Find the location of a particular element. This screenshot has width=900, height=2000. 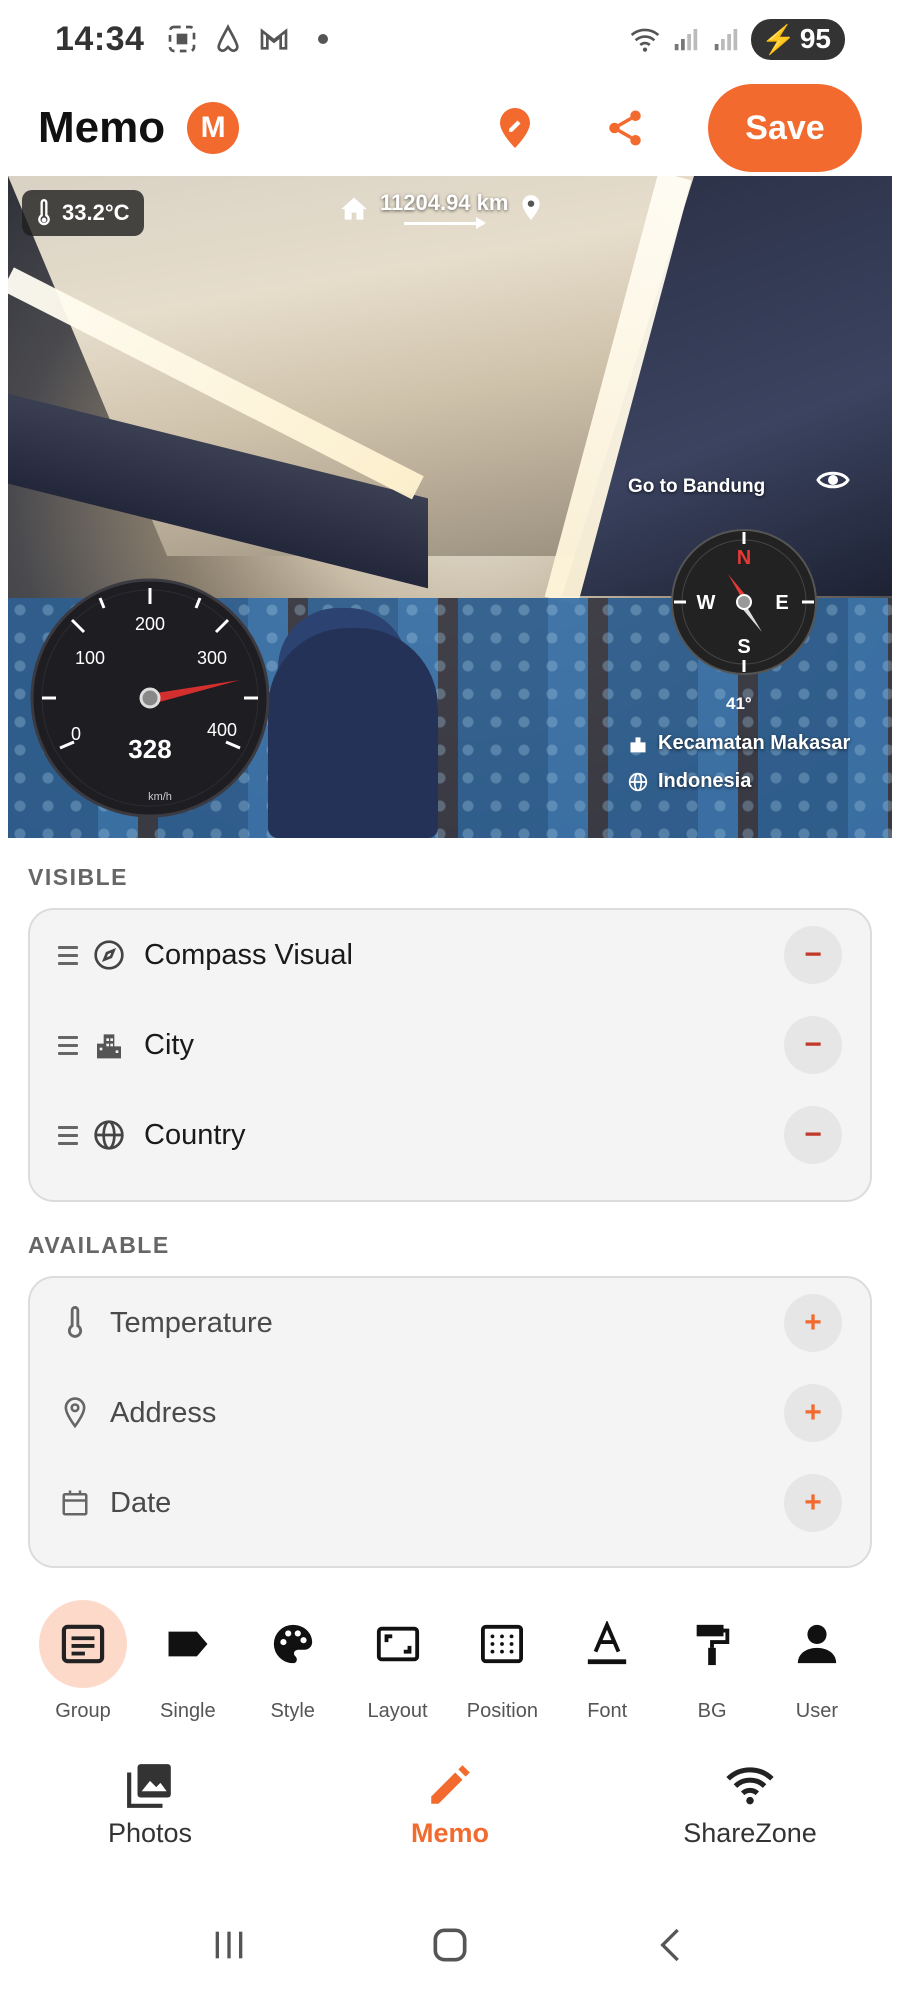

add-address-button: + is located at coordinates (813, 1413).